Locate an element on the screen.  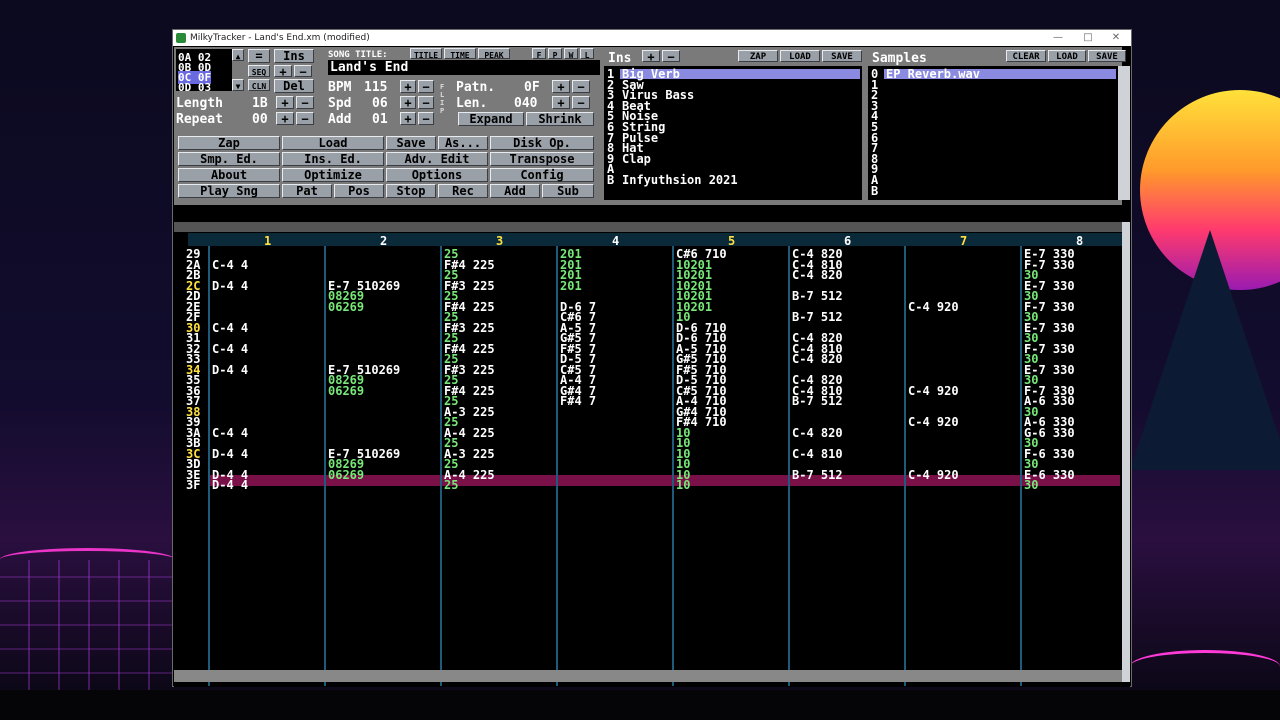
transpose-button: Transpose is located at coordinates (542, 159).